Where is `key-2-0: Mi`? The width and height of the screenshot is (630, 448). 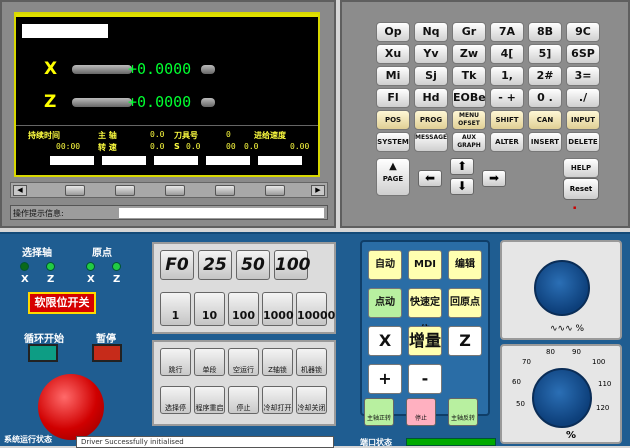
key-2-0: Mi is located at coordinates (393, 76).